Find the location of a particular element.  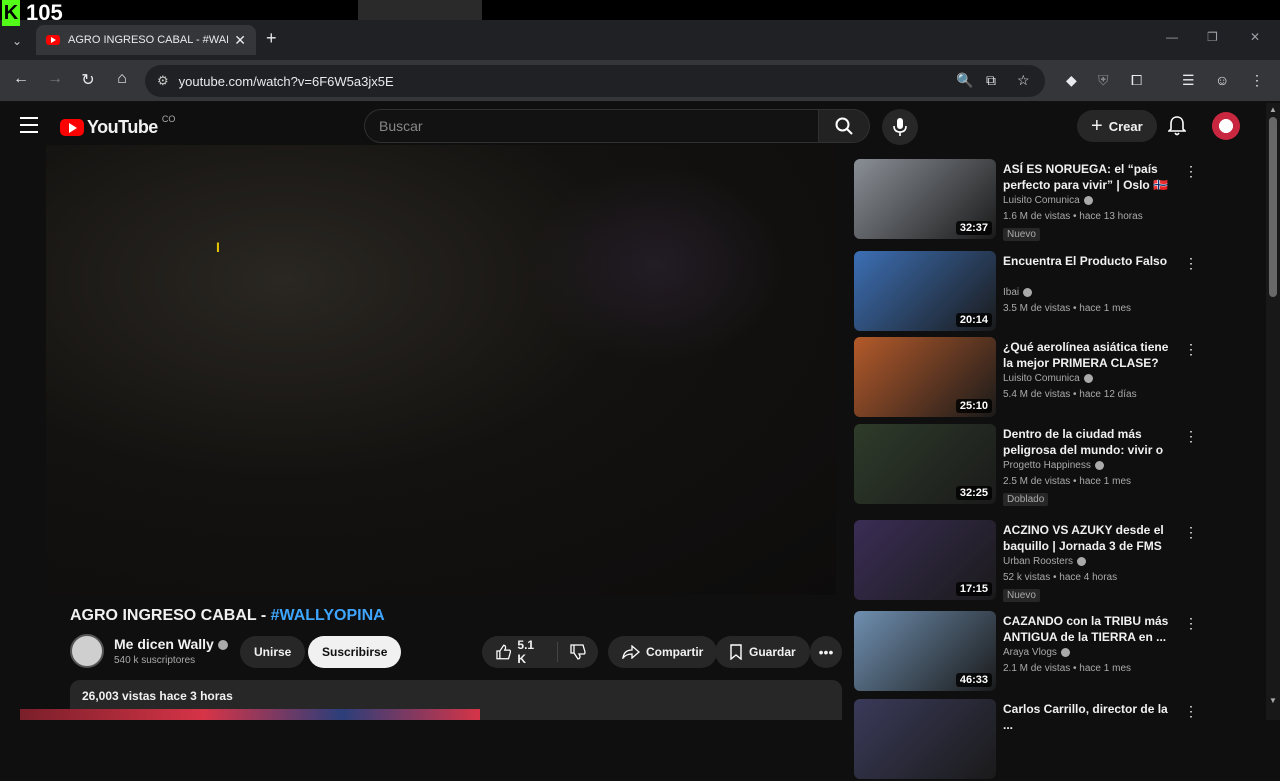

youtube-logo: YouTube CO is located at coordinates (117, 126).